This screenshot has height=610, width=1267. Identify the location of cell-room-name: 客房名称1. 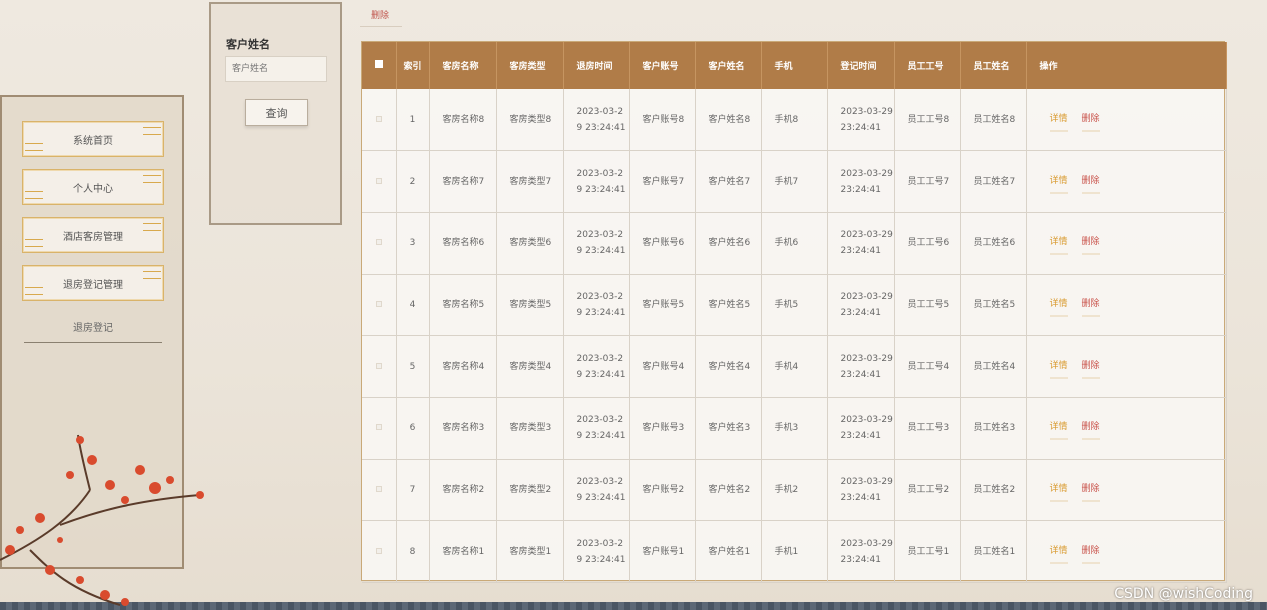
(463, 551).